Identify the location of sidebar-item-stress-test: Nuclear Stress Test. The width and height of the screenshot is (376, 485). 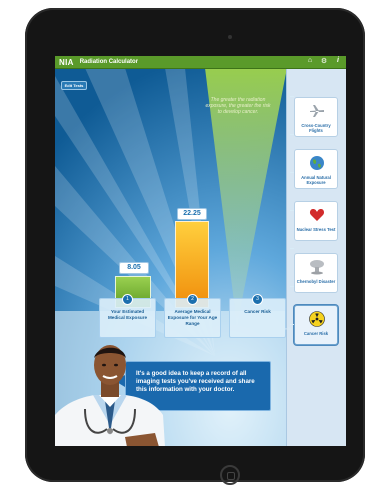
(316, 221).